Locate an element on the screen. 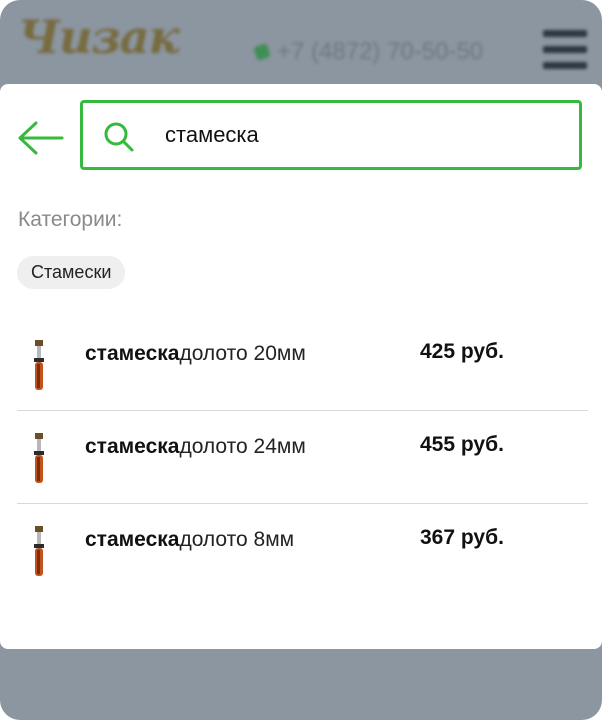 The image size is (602, 720). result-name: стамескадолото 24мм is located at coordinates (195, 446).